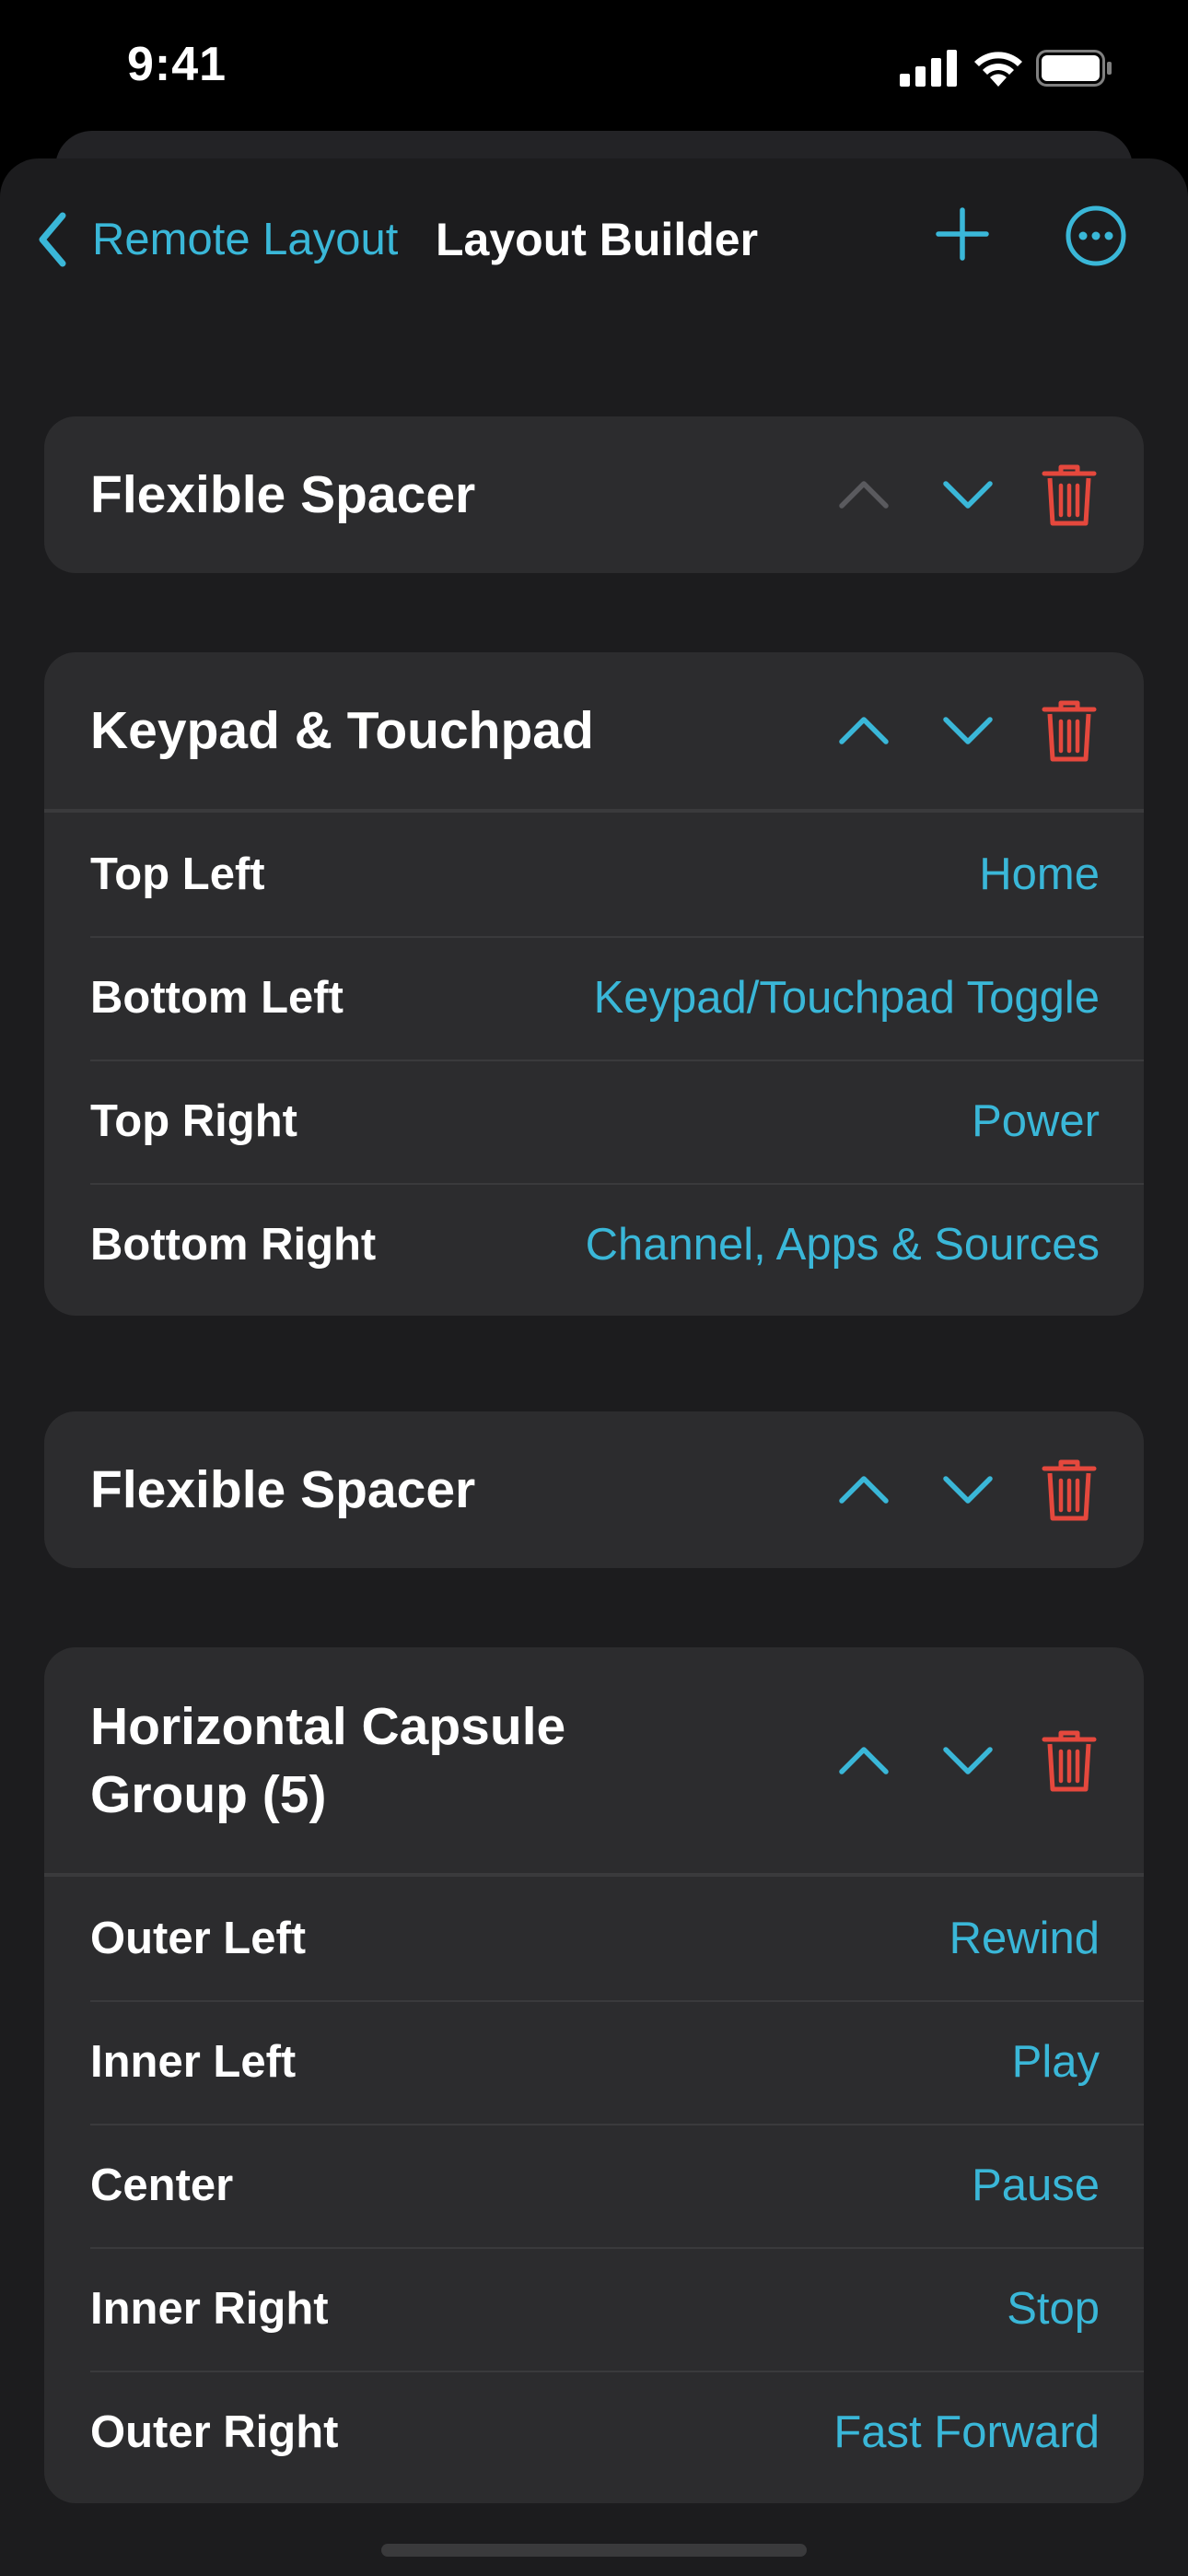 The height and width of the screenshot is (2576, 1188). I want to click on chevron-left-icon, so click(52, 239).